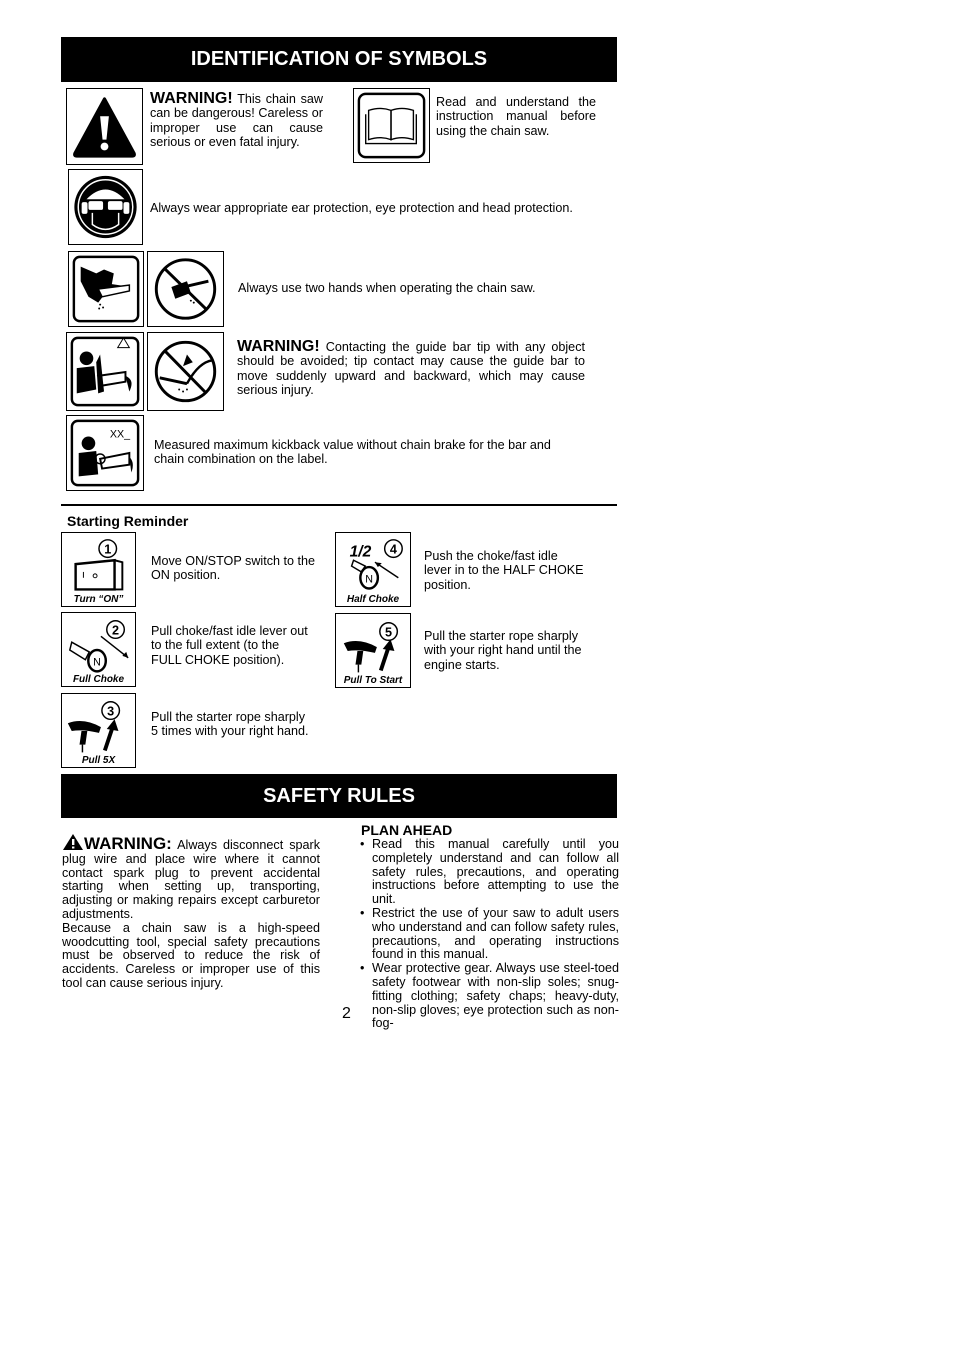 This screenshot has height=1348, width=954. I want to click on section-title-safety: SAFETY RULES, so click(339, 796).